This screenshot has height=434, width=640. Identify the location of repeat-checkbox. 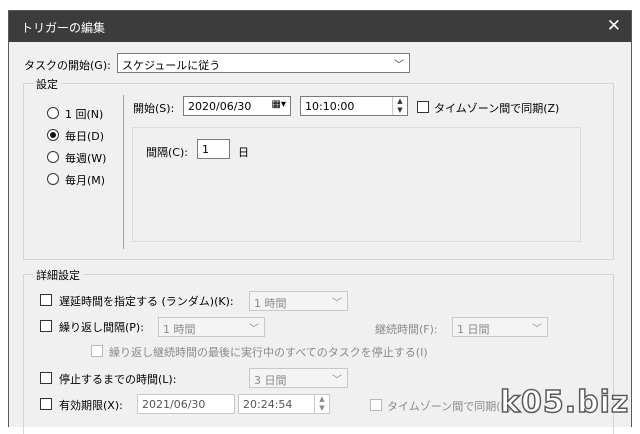
(46, 326).